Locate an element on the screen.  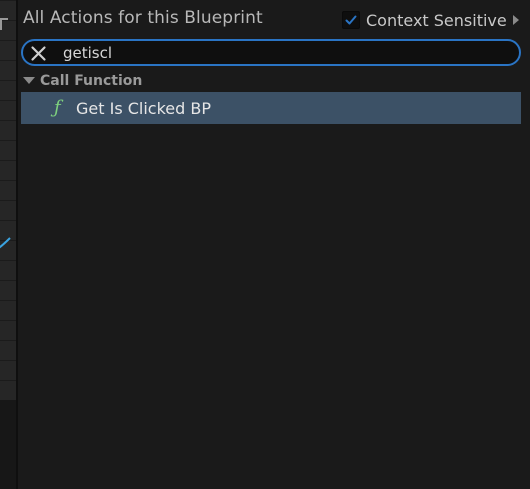
checkmark-icon is located at coordinates (351, 20).